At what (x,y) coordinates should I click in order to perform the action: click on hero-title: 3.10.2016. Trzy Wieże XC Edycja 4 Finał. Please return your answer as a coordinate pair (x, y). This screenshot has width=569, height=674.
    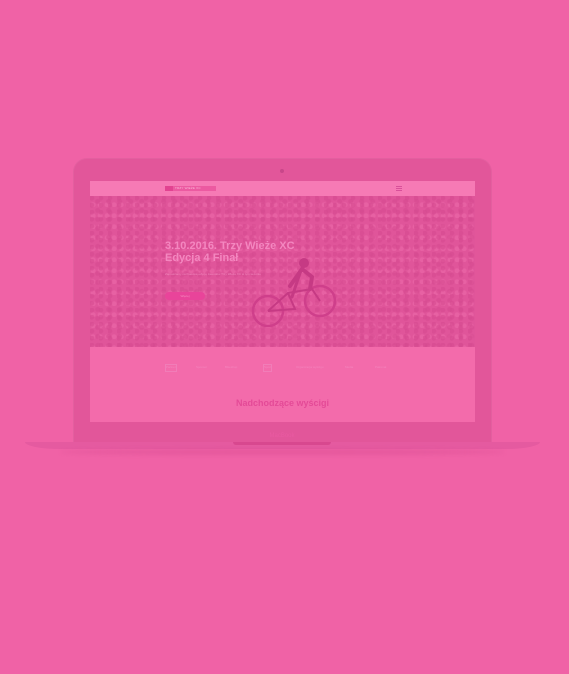
    Looking at the image, I should click on (230, 252).